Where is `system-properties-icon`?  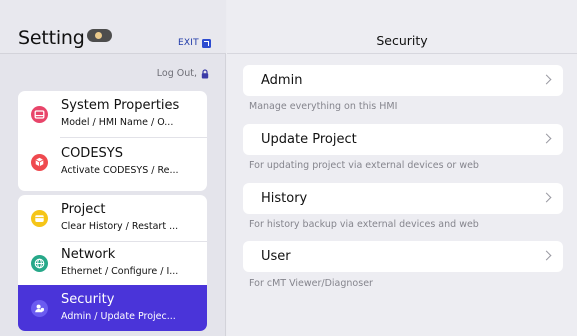
system-properties-icon is located at coordinates (39, 114).